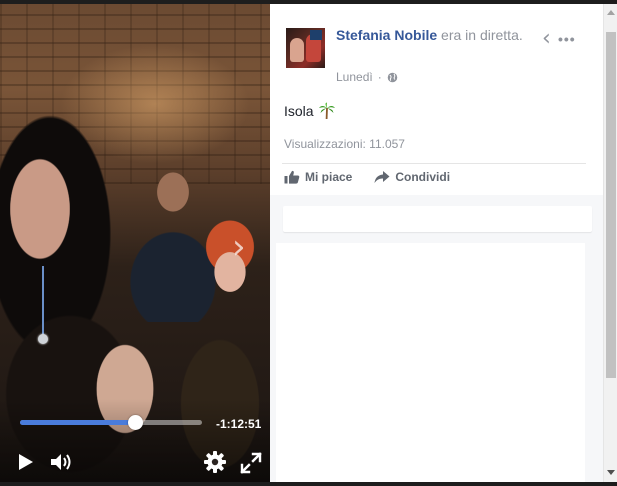 The image size is (617, 486). What do you see at coordinates (423, 177) in the screenshot?
I see `share-label: Condividi` at bounding box center [423, 177].